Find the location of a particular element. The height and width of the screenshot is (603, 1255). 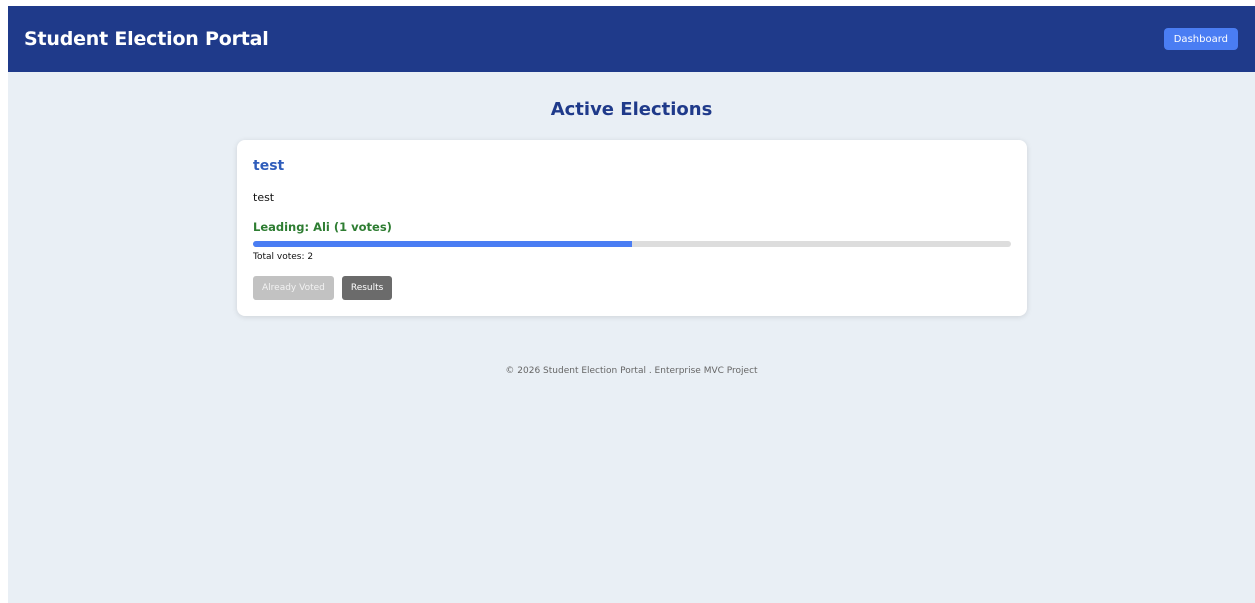

leading-candidate: Leading: Ali (1 votes) is located at coordinates (322, 227).